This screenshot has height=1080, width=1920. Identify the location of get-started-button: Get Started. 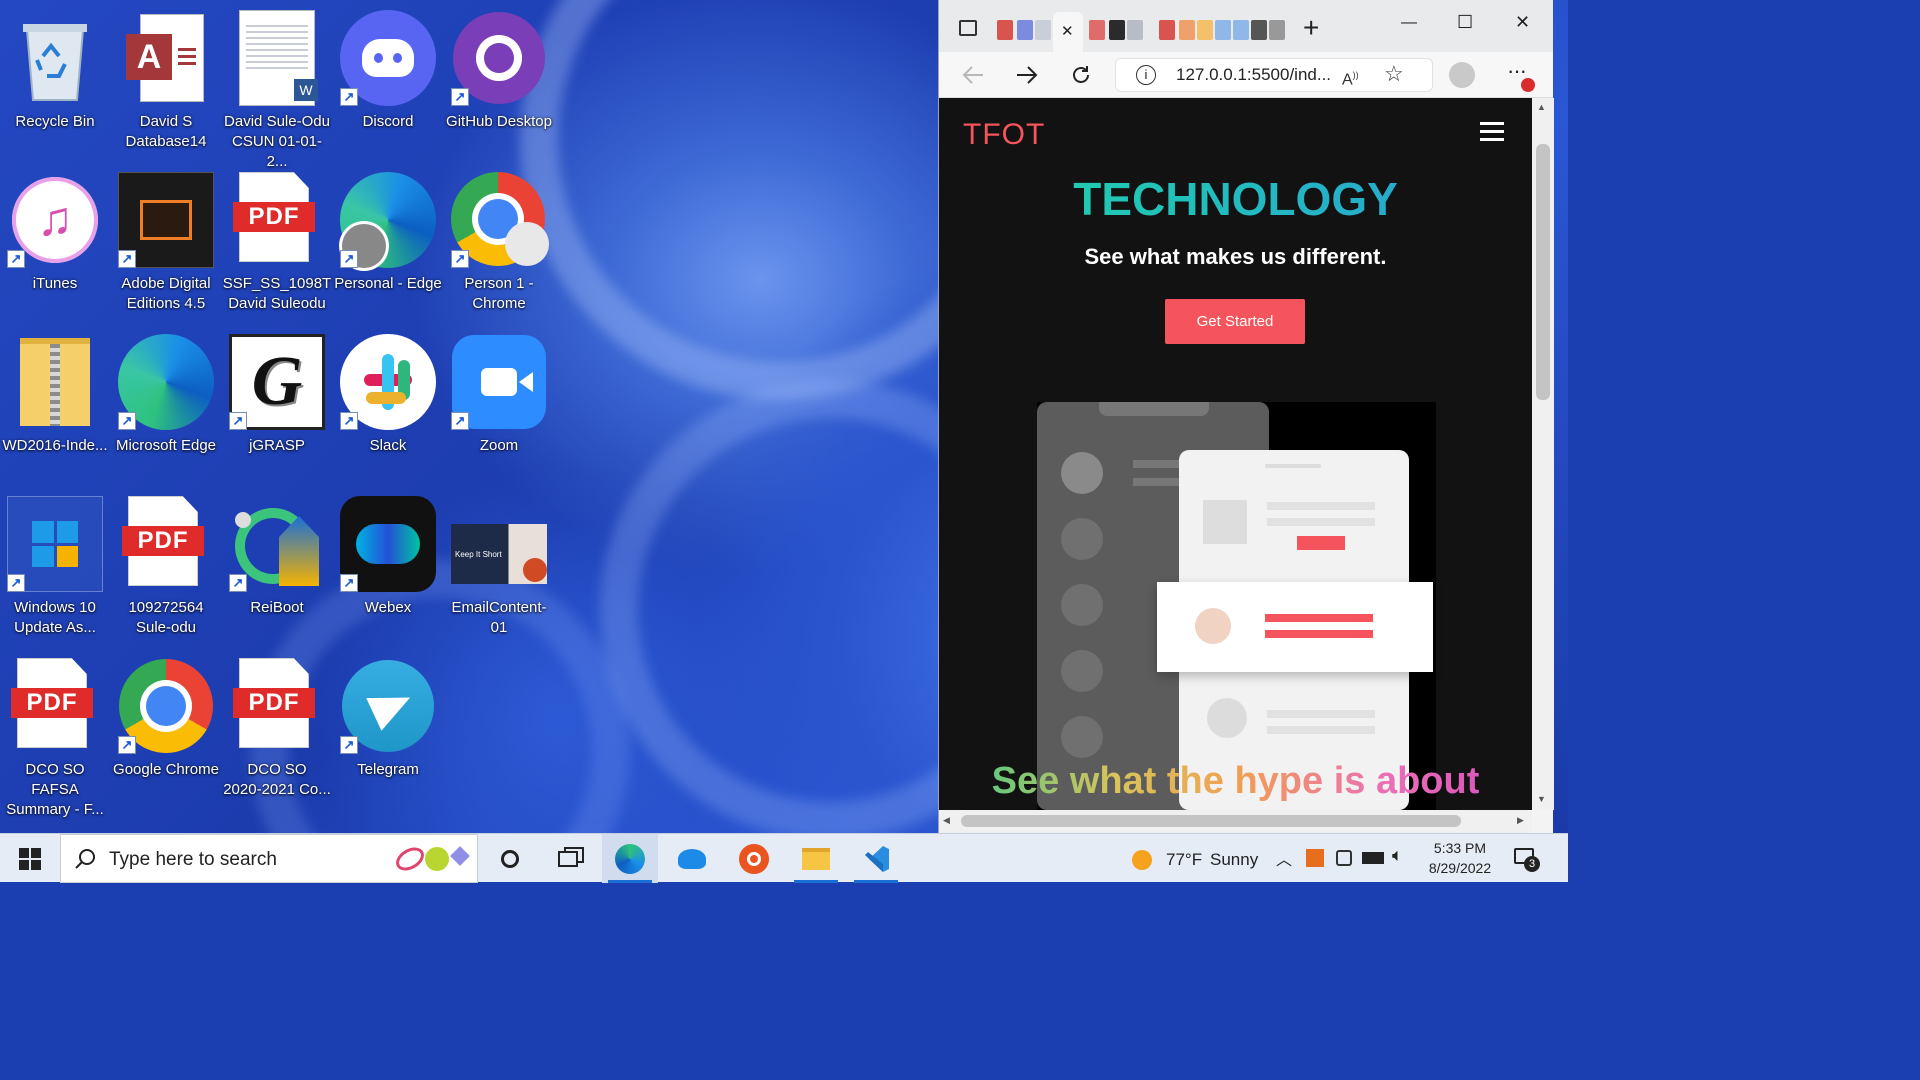
(1235, 321).